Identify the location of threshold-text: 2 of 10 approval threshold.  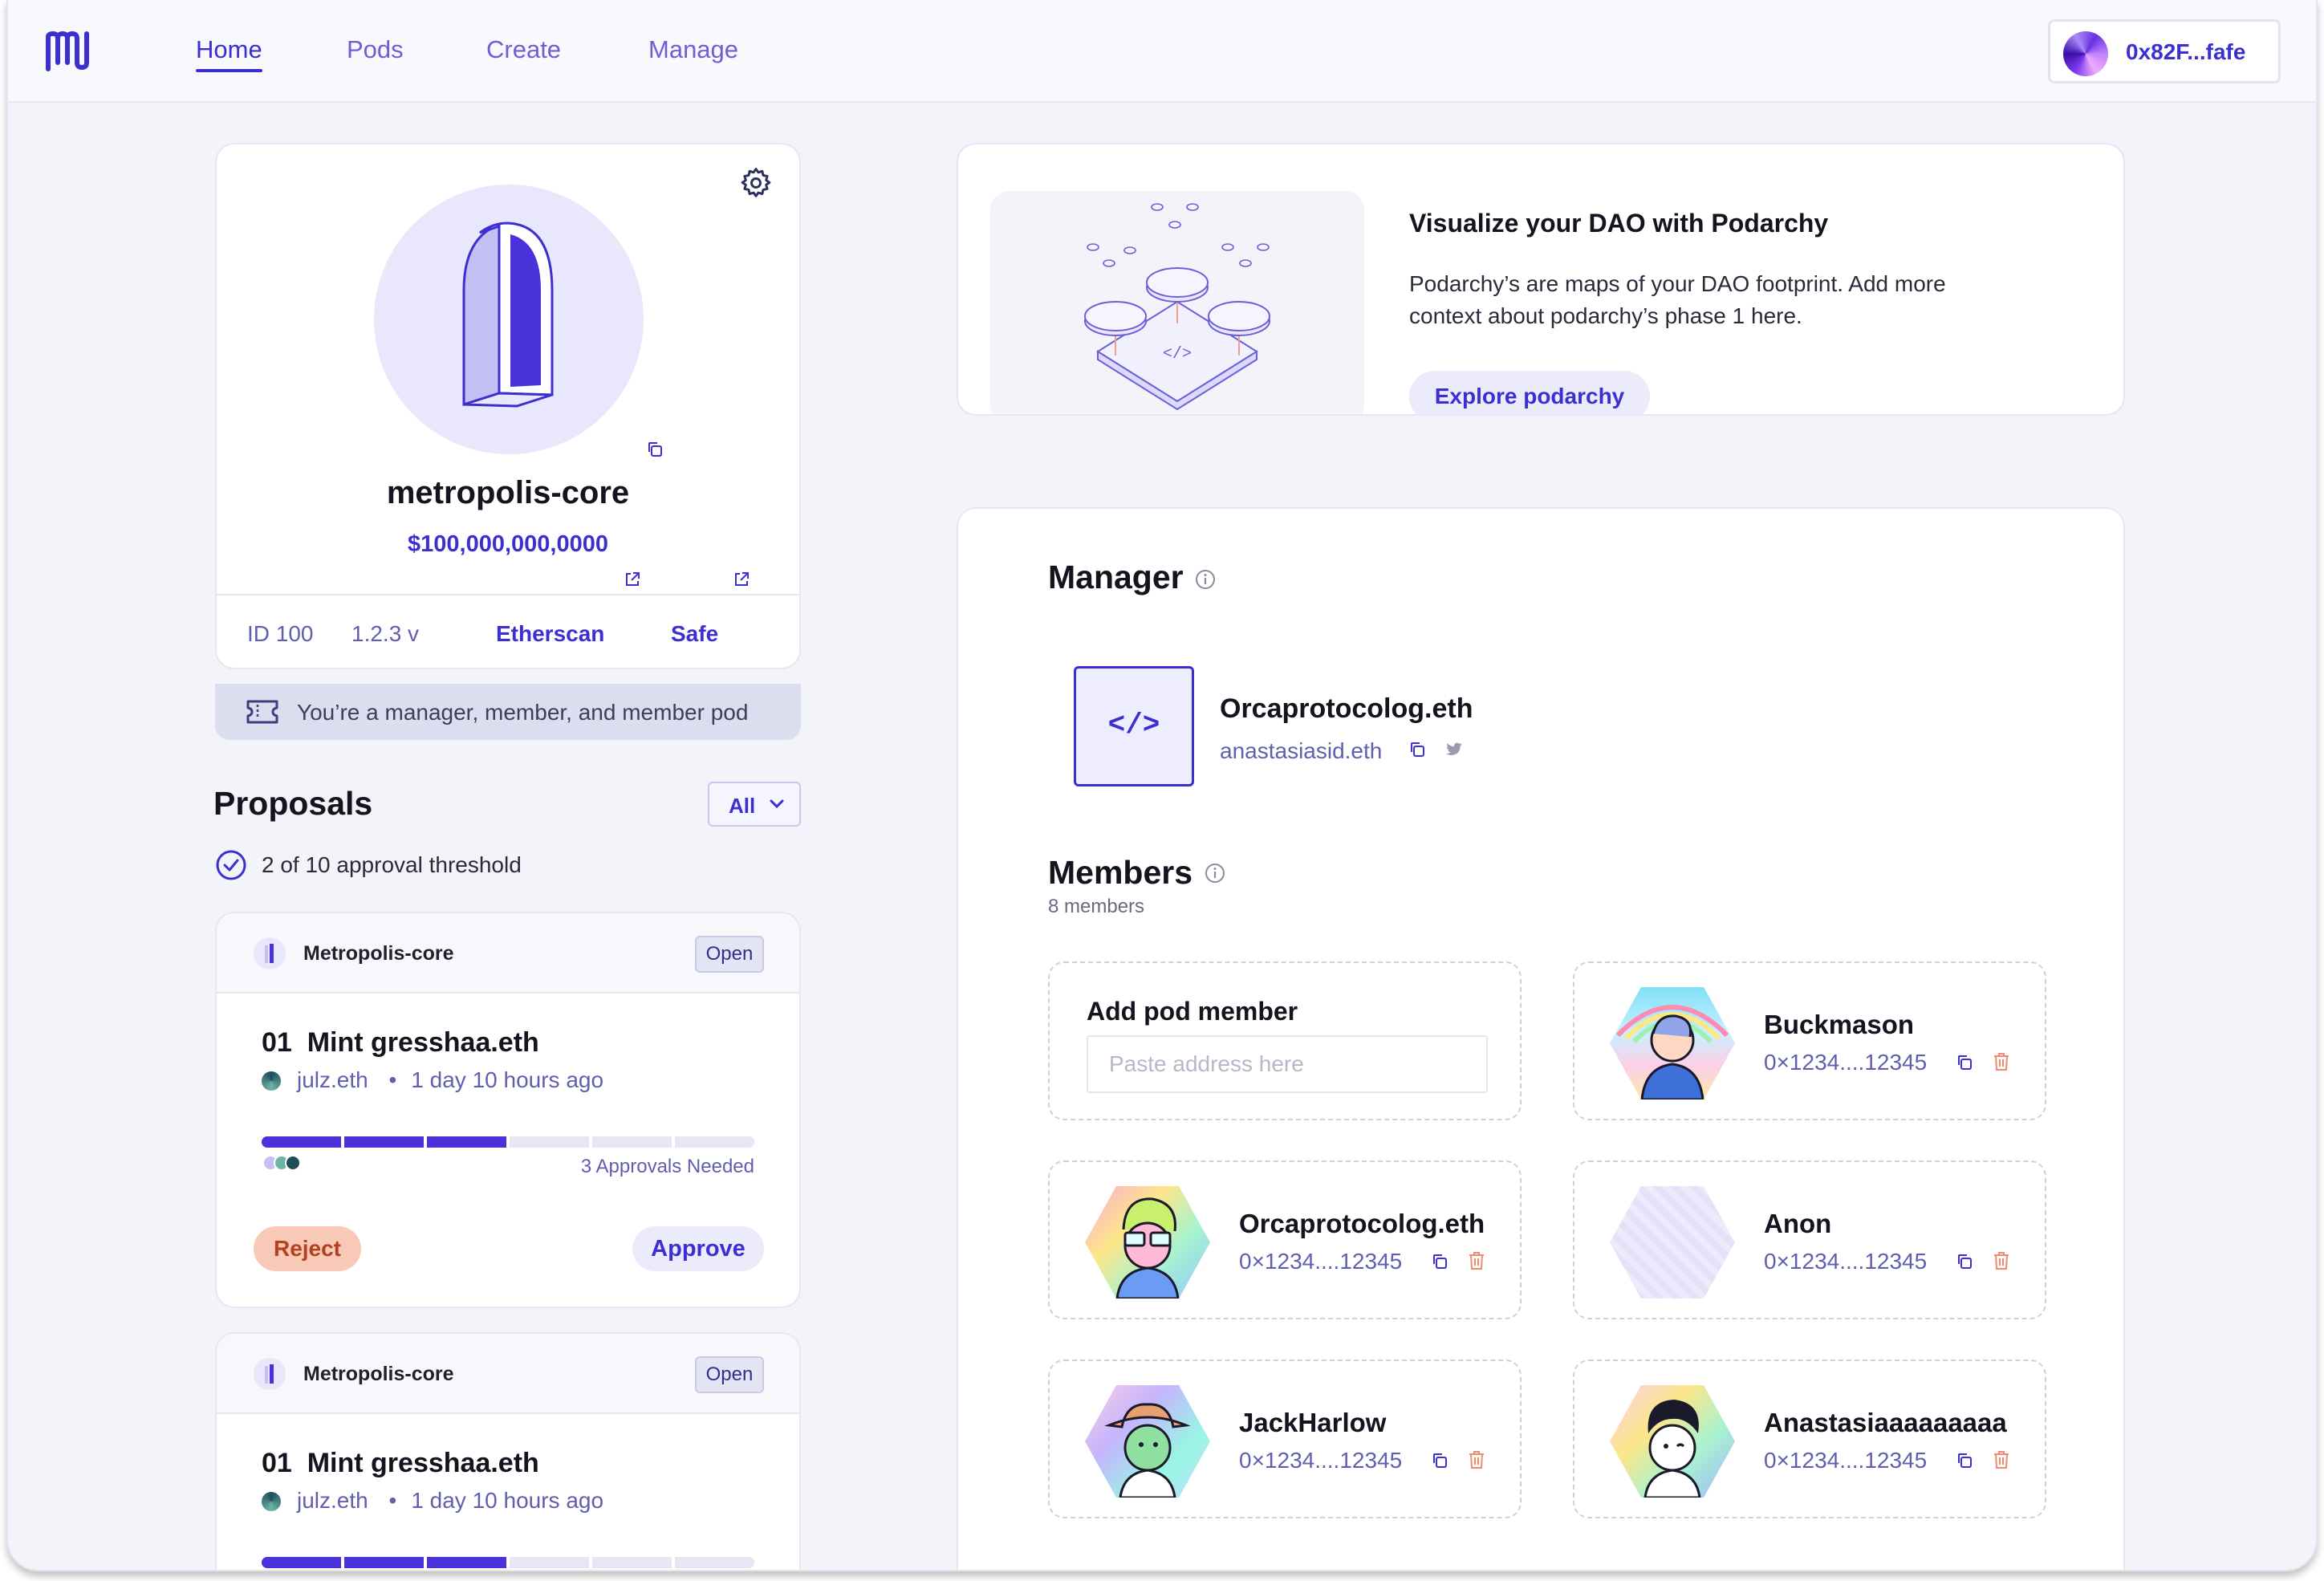
(392, 864).